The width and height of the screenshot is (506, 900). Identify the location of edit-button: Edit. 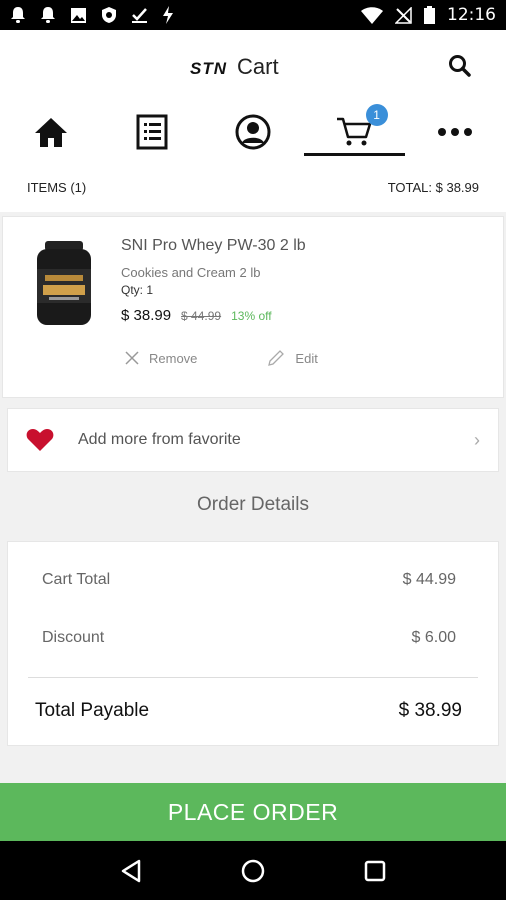
(292, 358).